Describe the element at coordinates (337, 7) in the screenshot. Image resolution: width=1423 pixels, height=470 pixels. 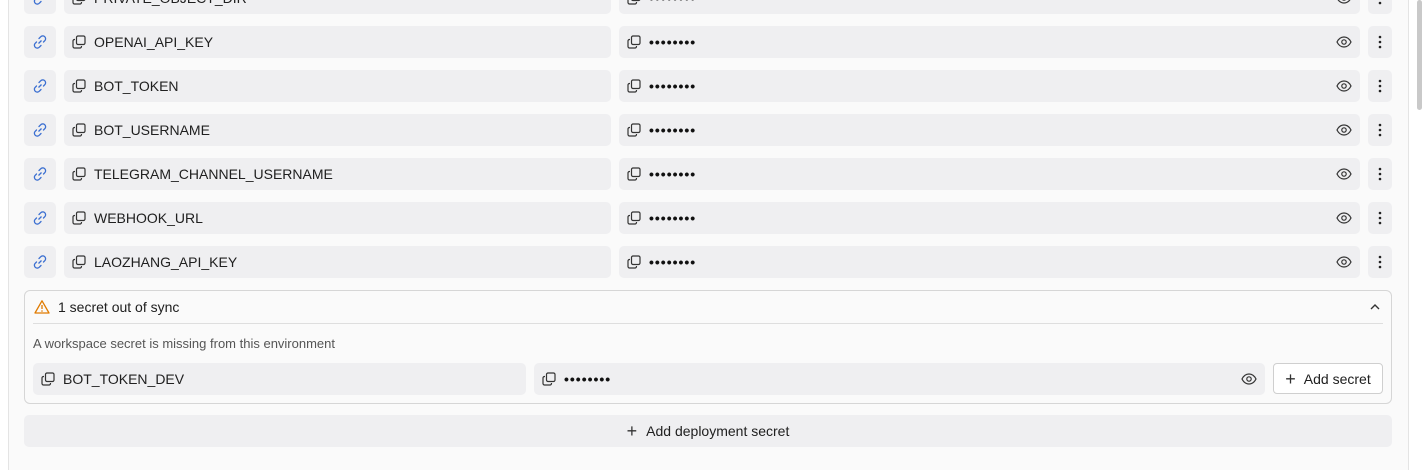
I see `secret-key-field: PRIVATE_OBJECT_DIR` at that location.